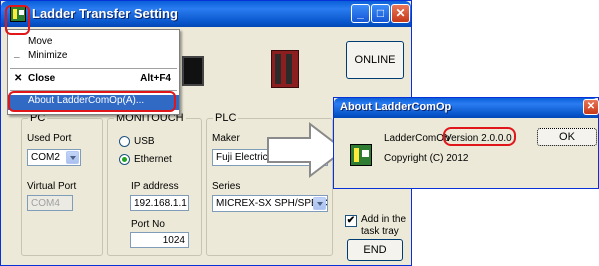  I want to click on series-select: MICREX-SX SPH/SPB CF, so click(270, 203).